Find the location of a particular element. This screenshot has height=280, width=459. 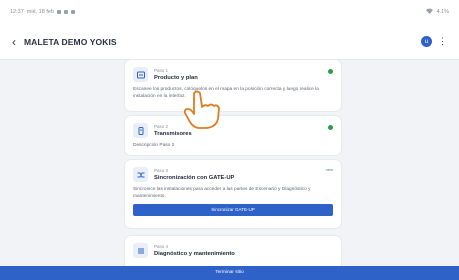

step-title: Producto y plan is located at coordinates (176, 78).